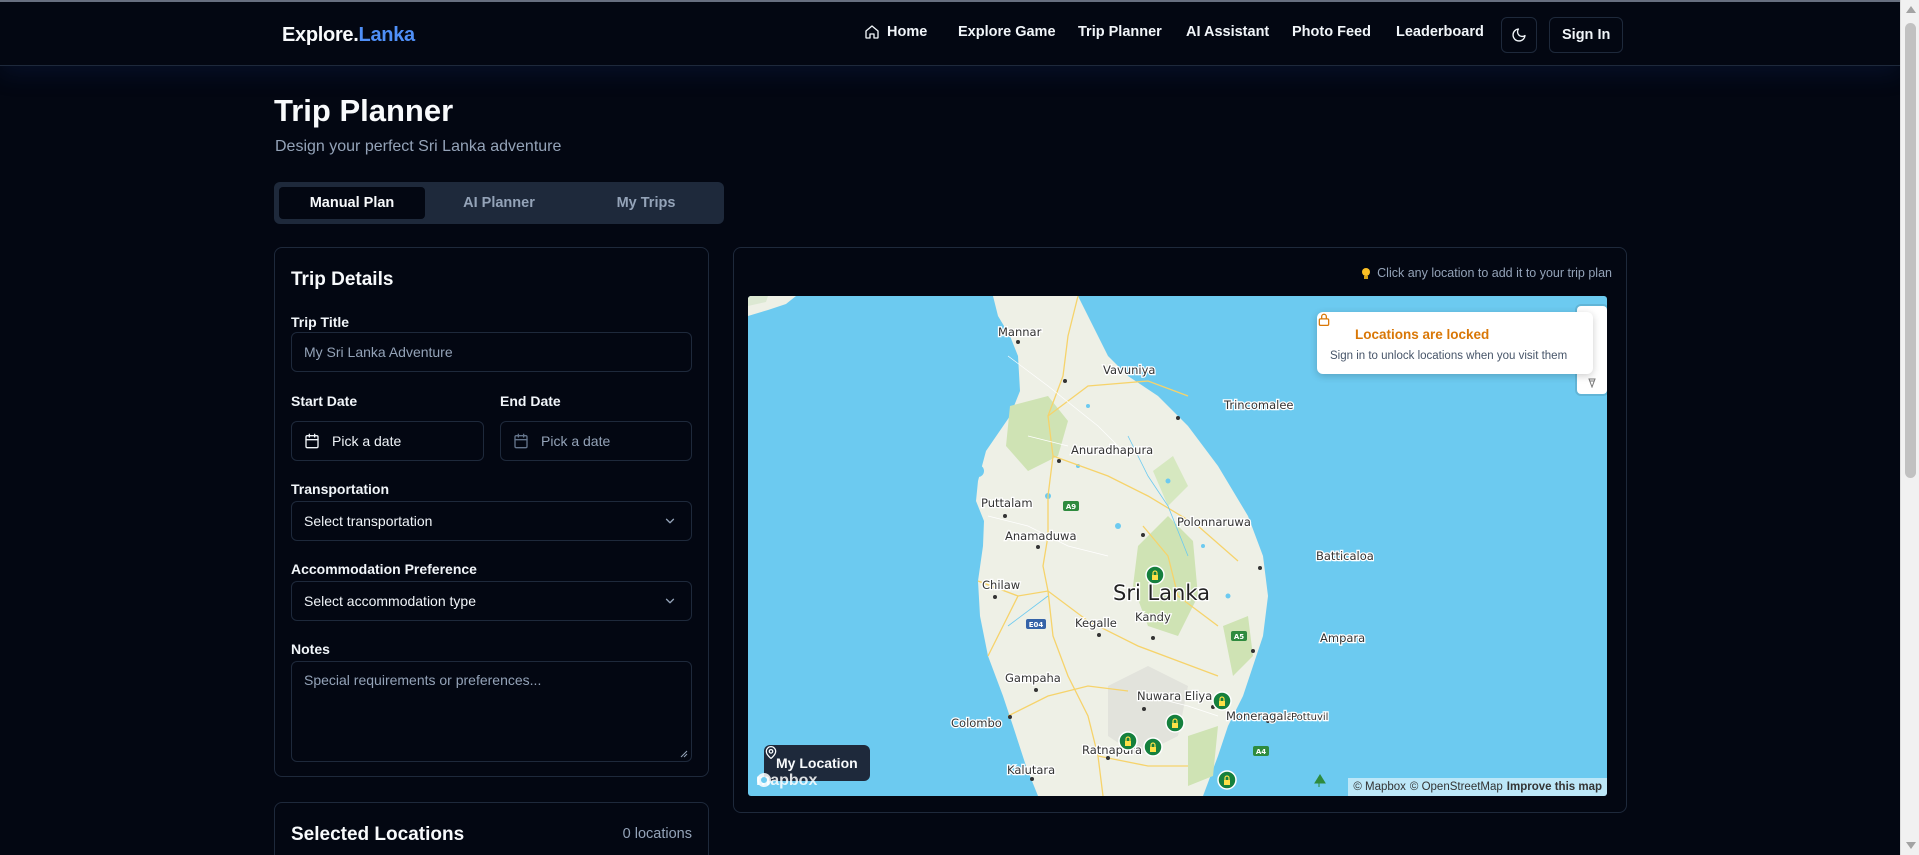 This screenshot has width=1919, height=855. Describe the element at coordinates (364, 110) in the screenshot. I see `page-title: Trip Planner` at that location.